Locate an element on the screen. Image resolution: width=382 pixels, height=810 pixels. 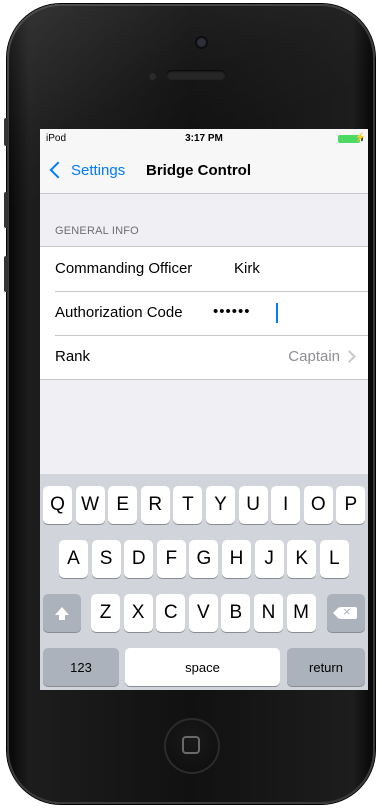
key-e: E is located at coordinates (123, 505).